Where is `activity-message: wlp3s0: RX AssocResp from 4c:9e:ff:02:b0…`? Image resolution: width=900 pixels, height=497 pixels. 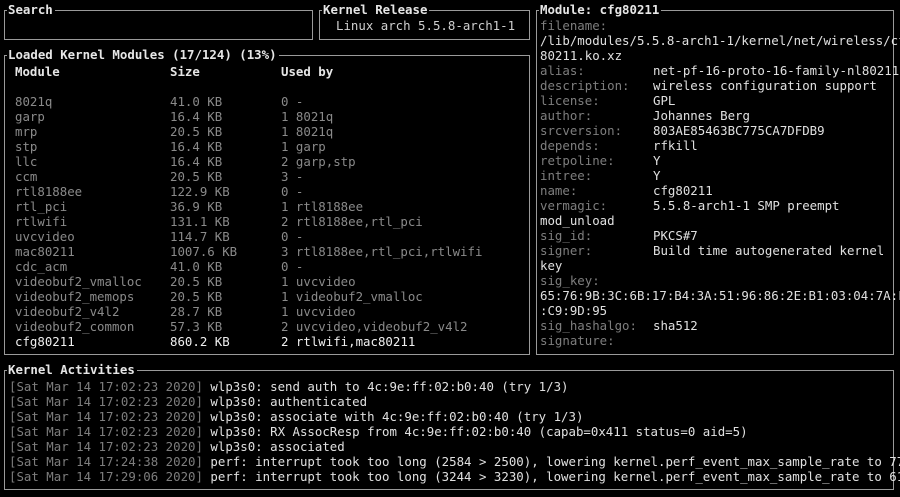
activity-message: wlp3s0: RX AssocResp from 4c:9e:ff:02:b0… is located at coordinates (475, 431).